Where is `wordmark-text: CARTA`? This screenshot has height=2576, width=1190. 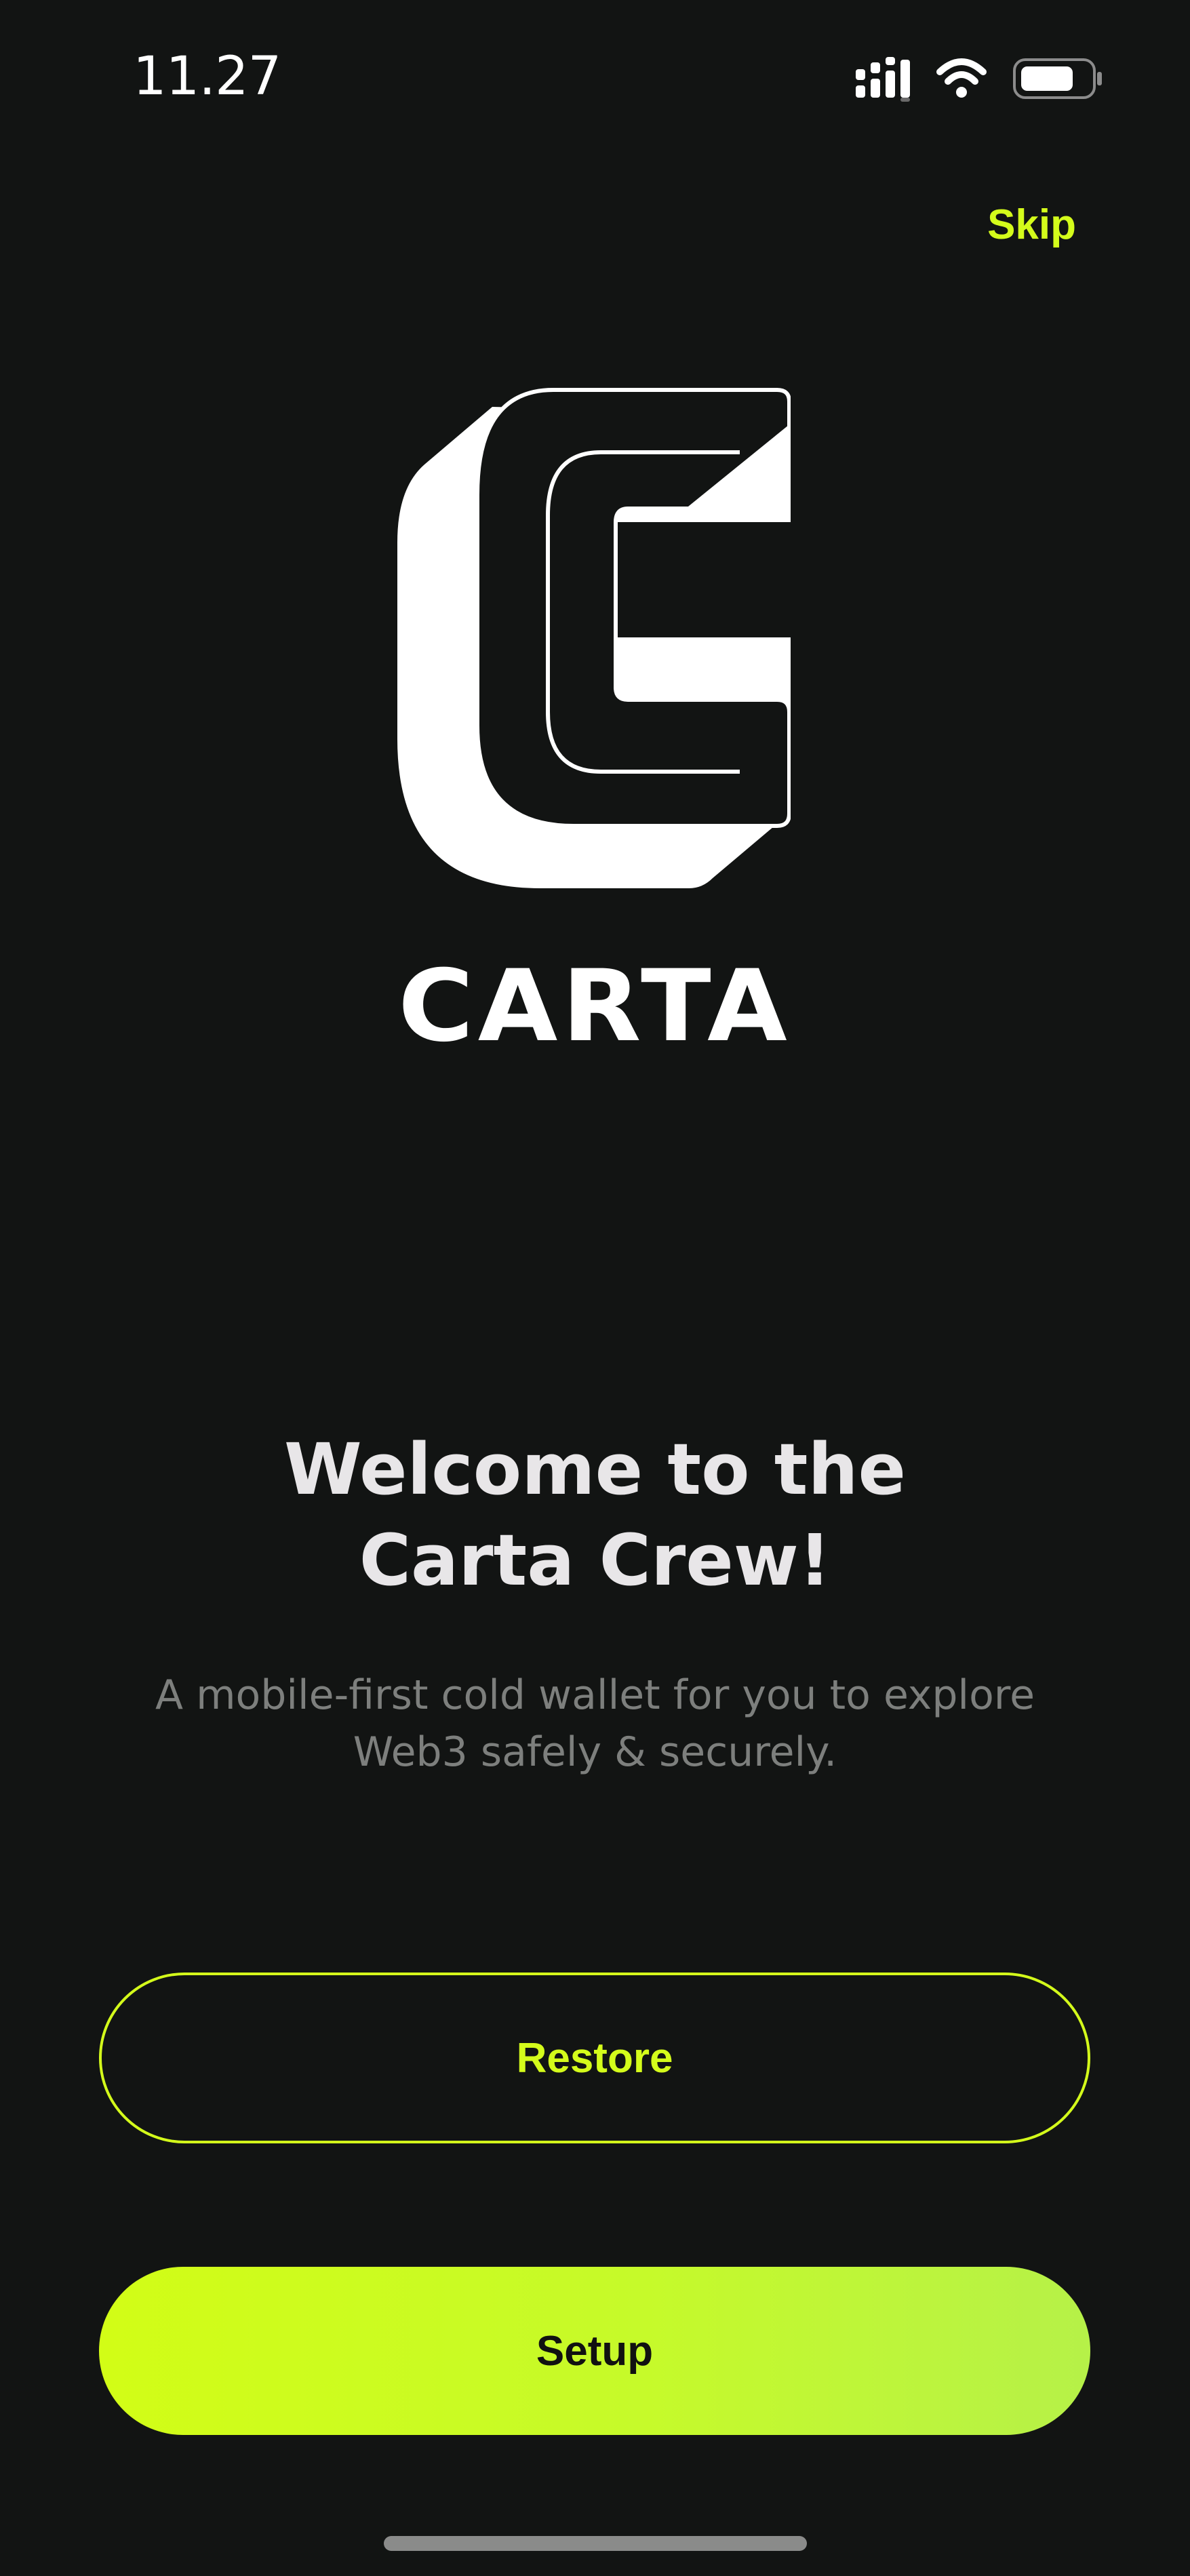
wordmark-text: CARTA is located at coordinates (594, 1002).